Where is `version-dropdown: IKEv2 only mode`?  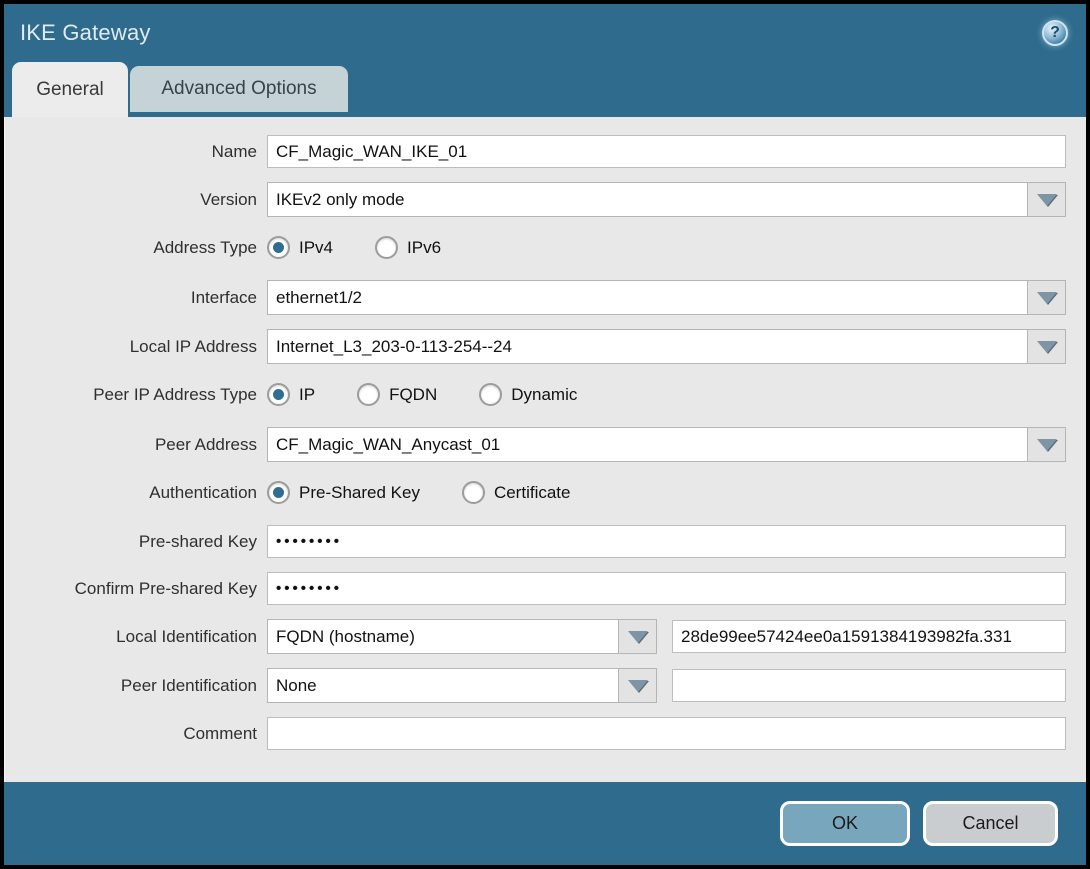
version-dropdown: IKEv2 only mode is located at coordinates (666, 199).